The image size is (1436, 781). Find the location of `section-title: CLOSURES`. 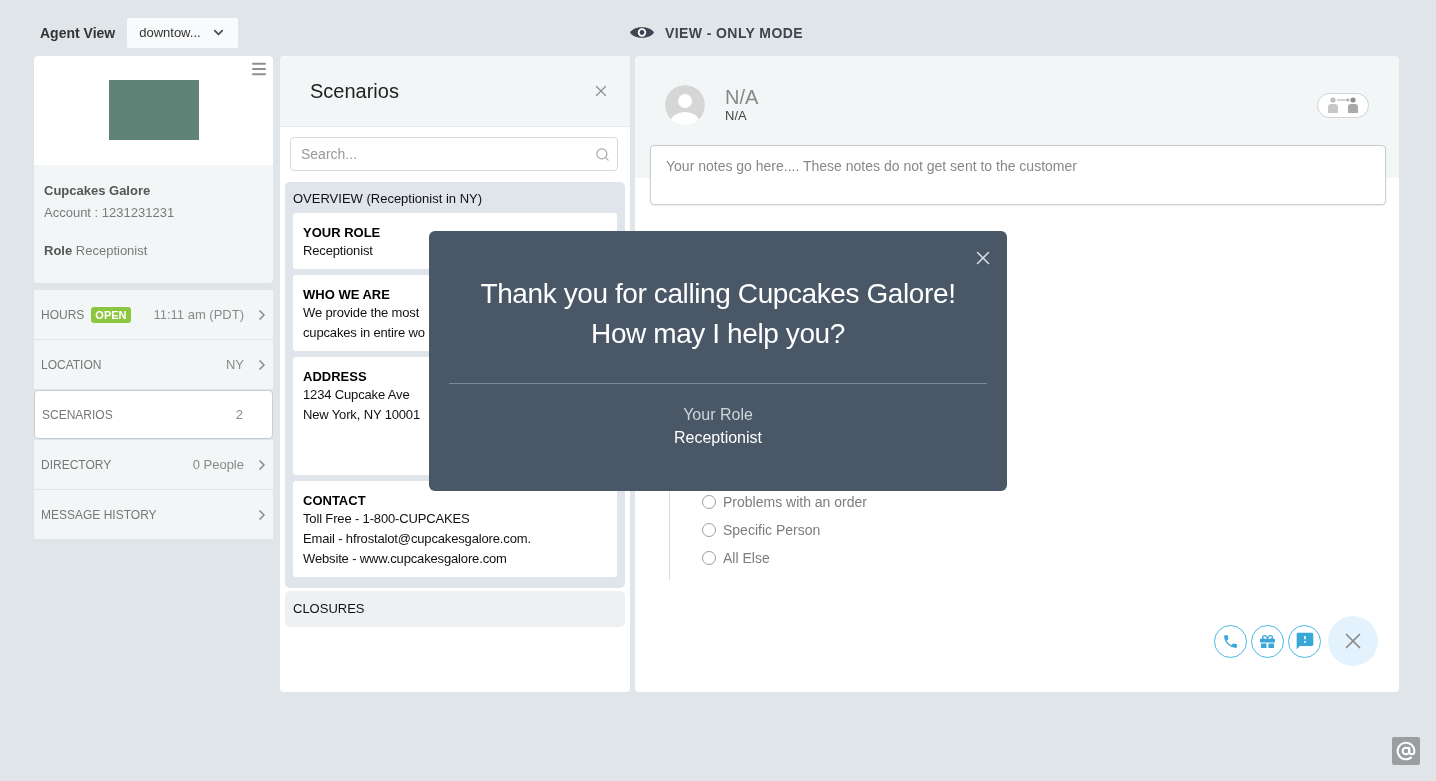

section-title: CLOSURES is located at coordinates (329, 609).